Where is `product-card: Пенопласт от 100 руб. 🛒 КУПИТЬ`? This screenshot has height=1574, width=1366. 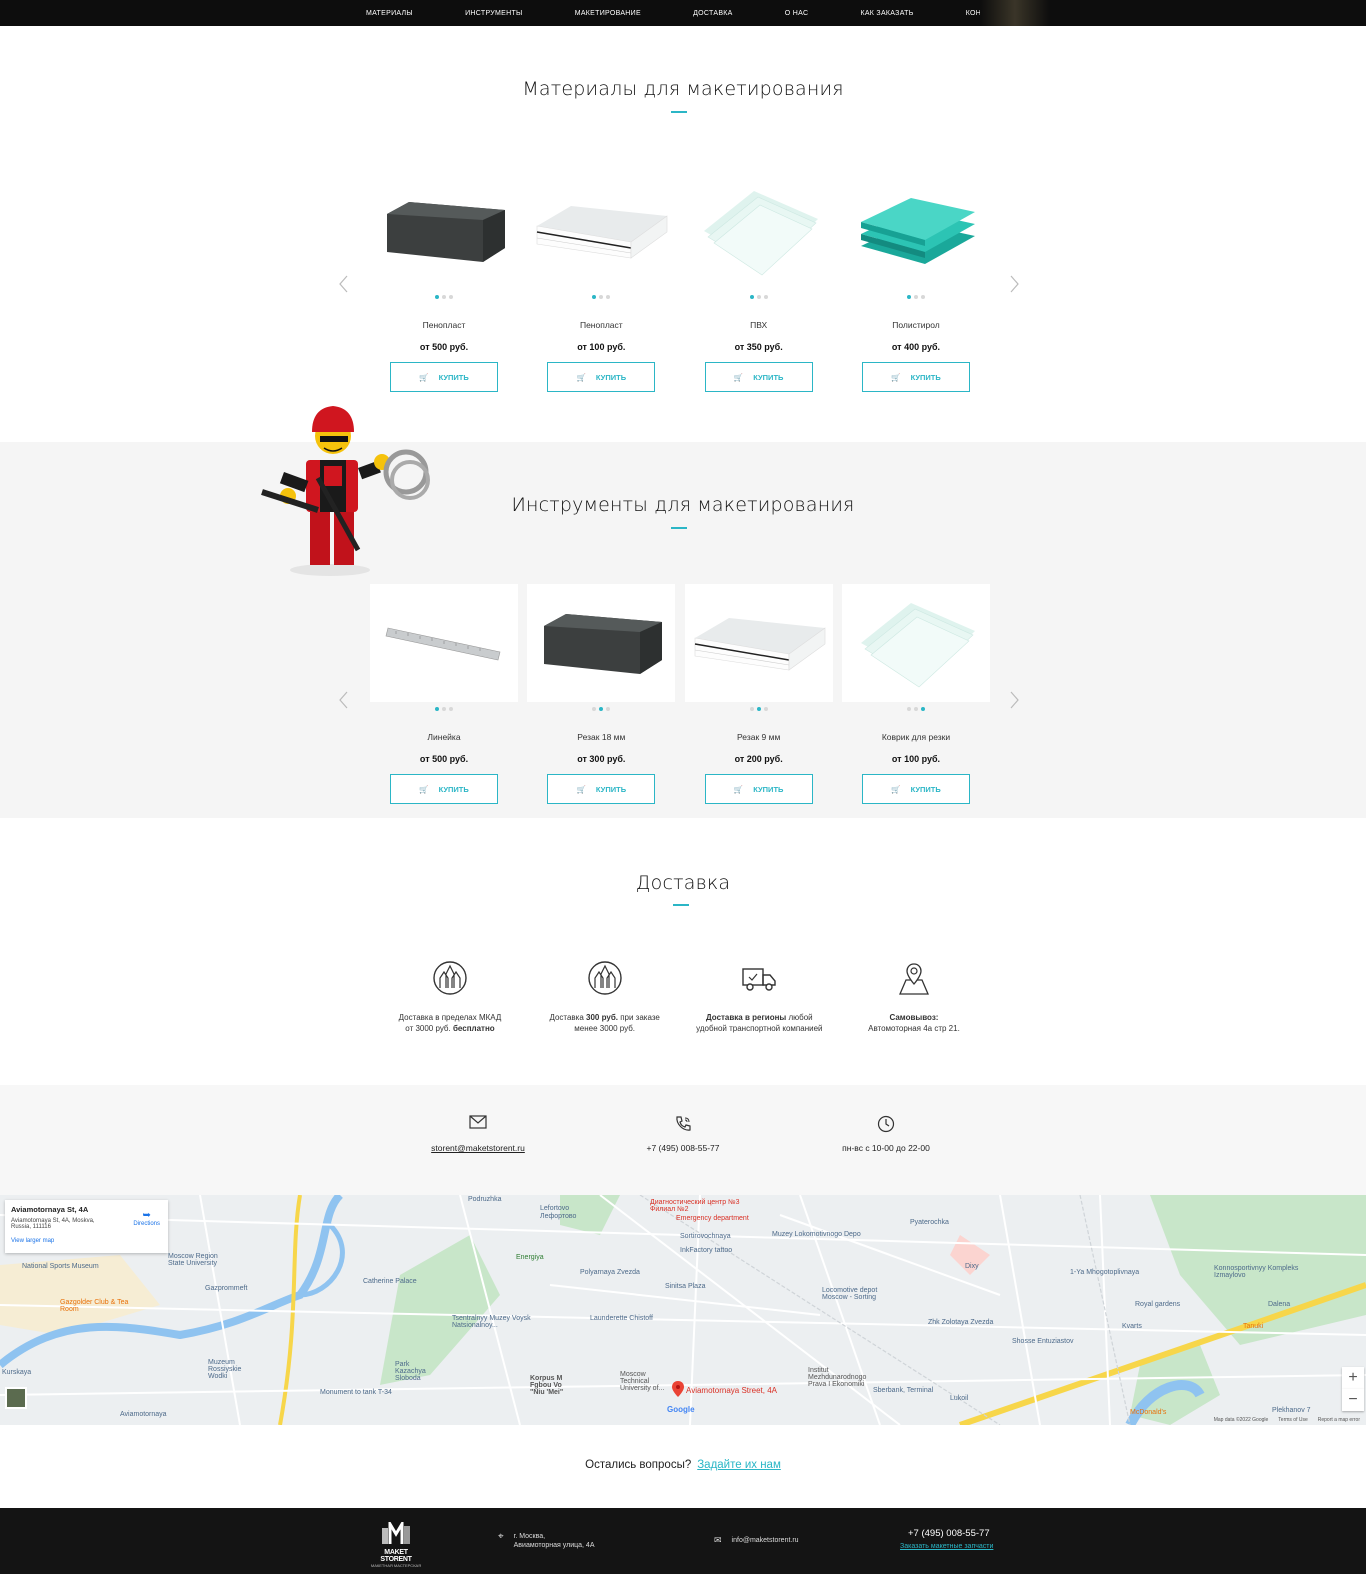
product-card: Пенопласт от 100 руб. 🛒 КУПИТЬ is located at coordinates (601, 282).